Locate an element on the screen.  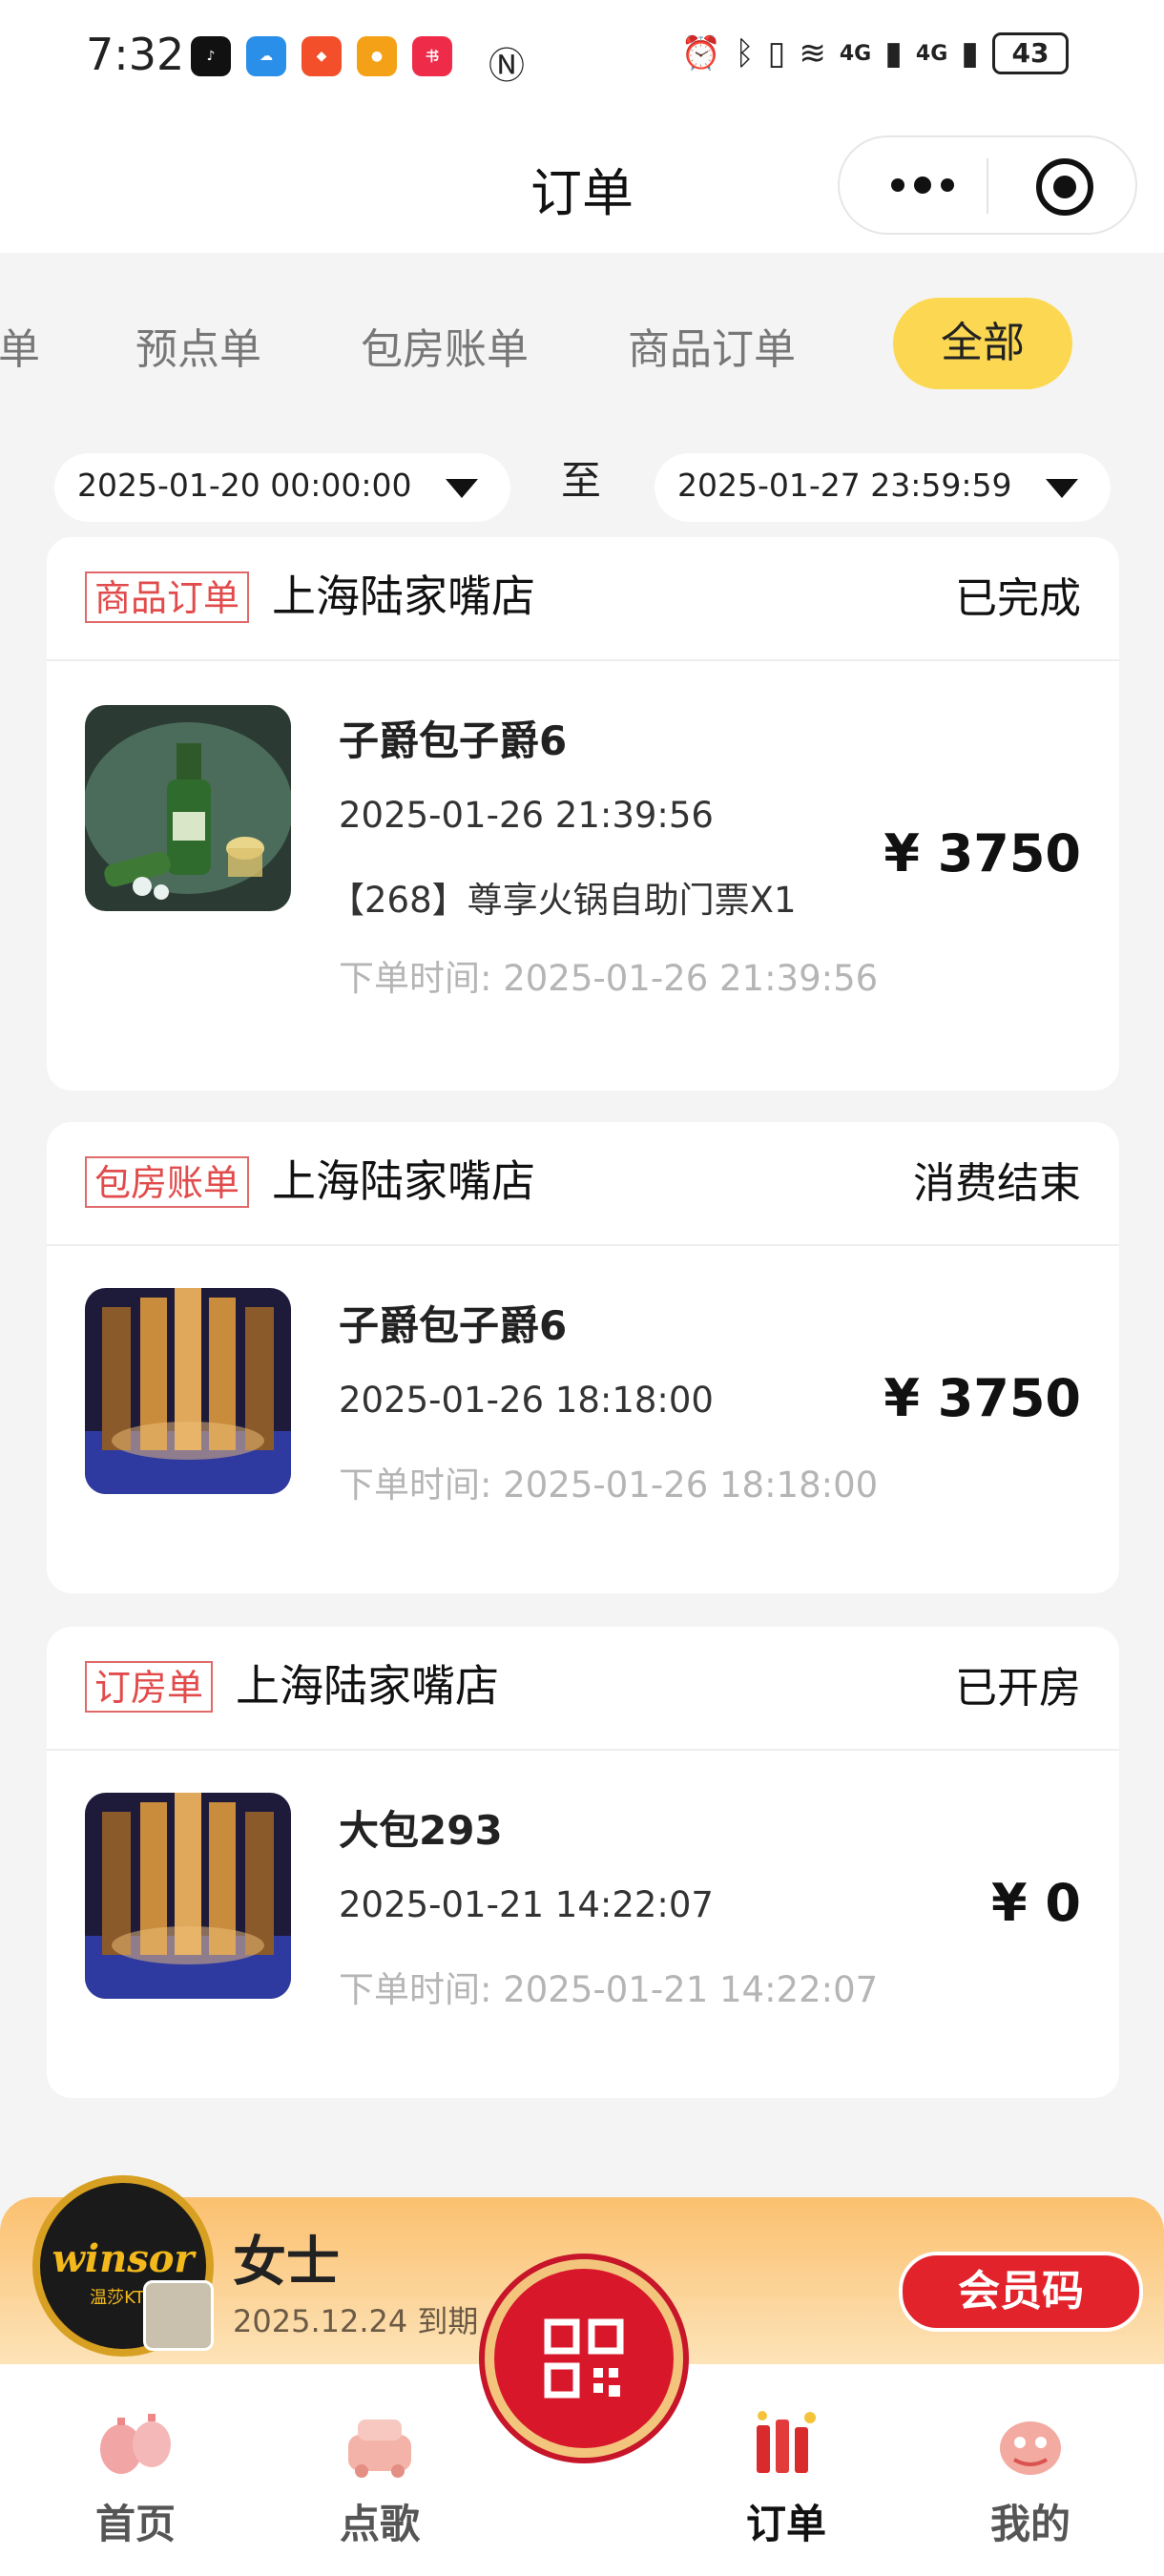
qr-code-icon is located at coordinates (584, 2358).